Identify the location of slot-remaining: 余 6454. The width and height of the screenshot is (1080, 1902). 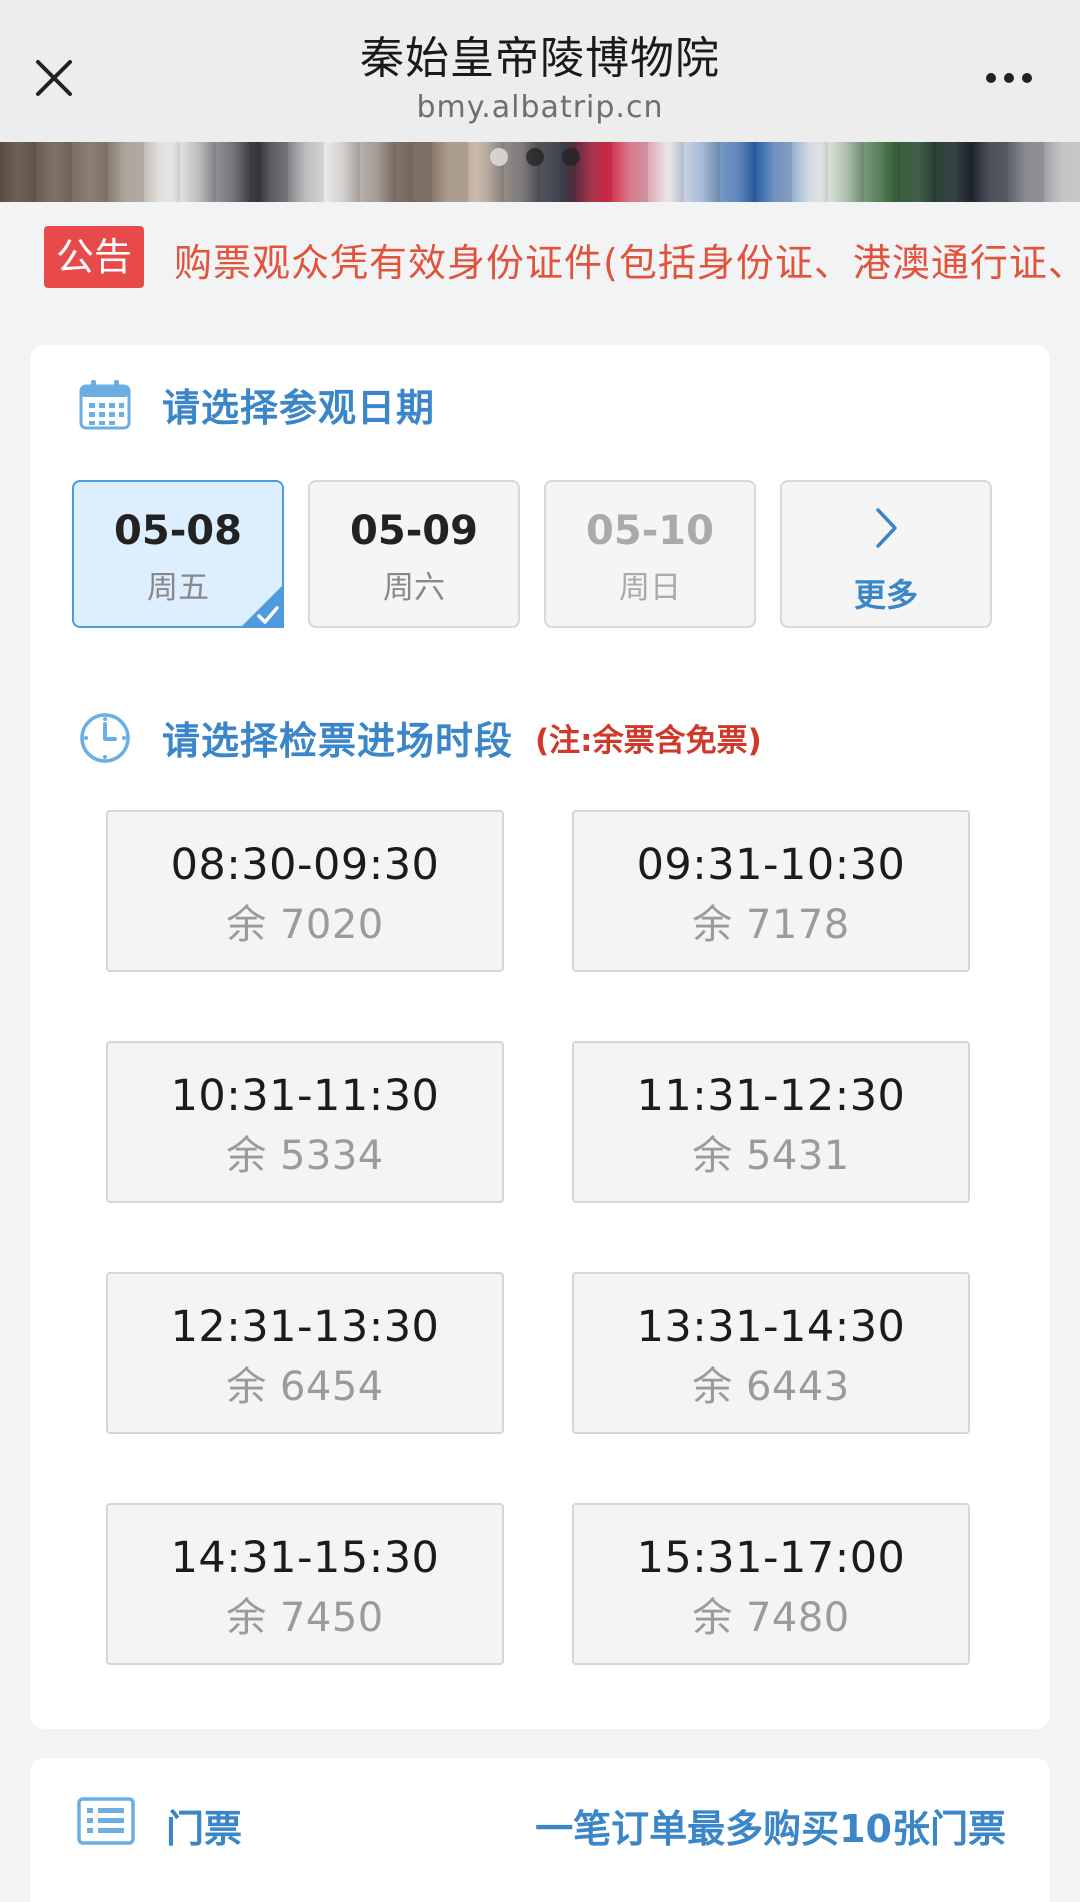
(305, 1387).